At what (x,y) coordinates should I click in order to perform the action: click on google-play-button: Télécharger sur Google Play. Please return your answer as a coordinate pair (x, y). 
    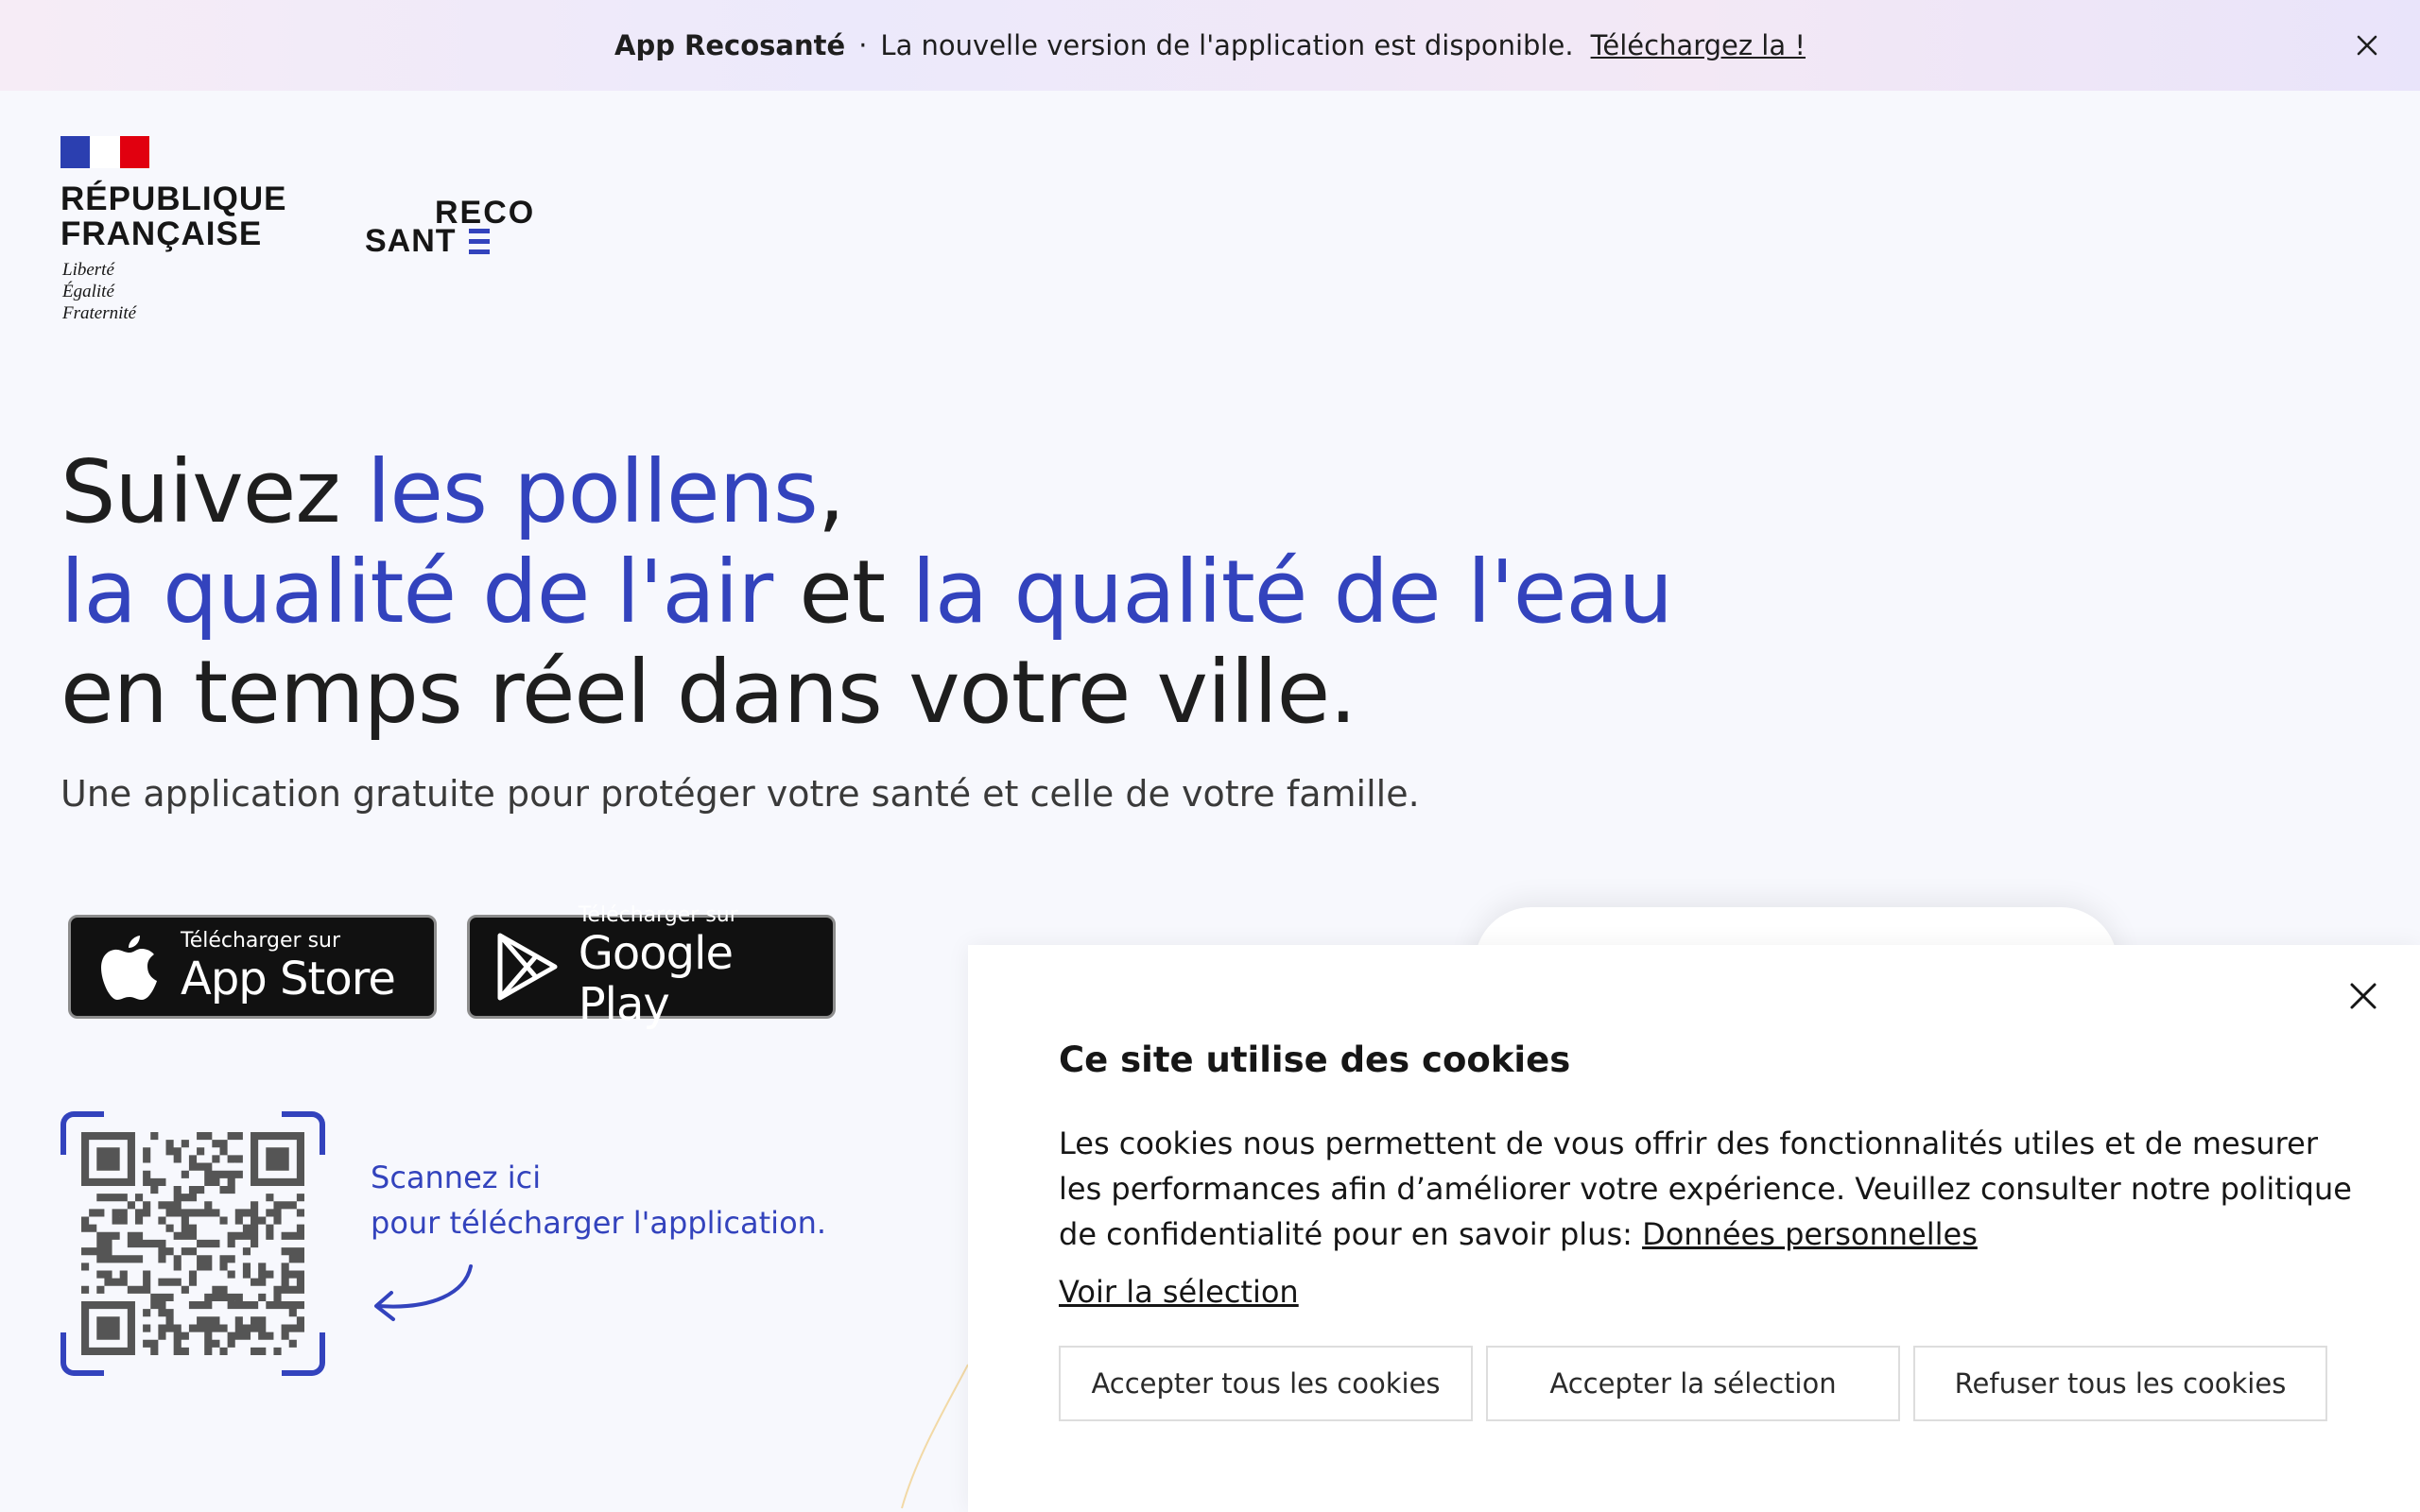
    Looking at the image, I should click on (651, 966).